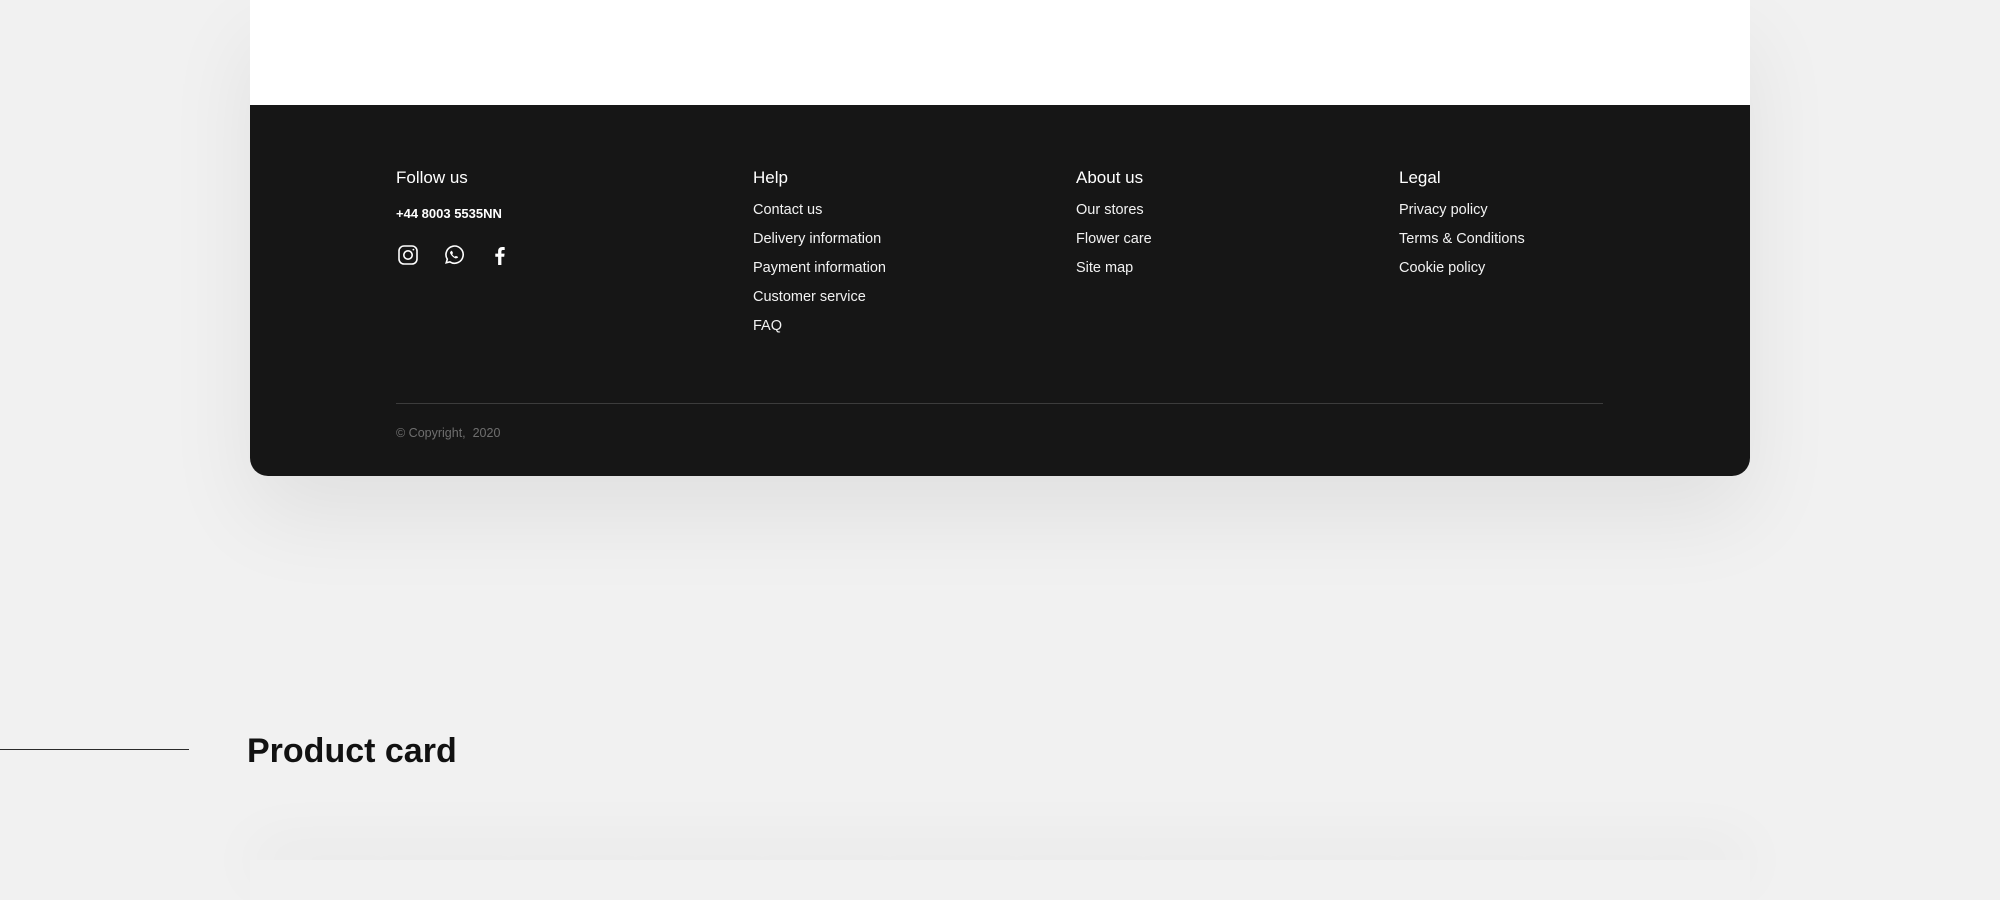 The width and height of the screenshot is (2000, 900). I want to click on next-card-shadow, so click(1000, 880).